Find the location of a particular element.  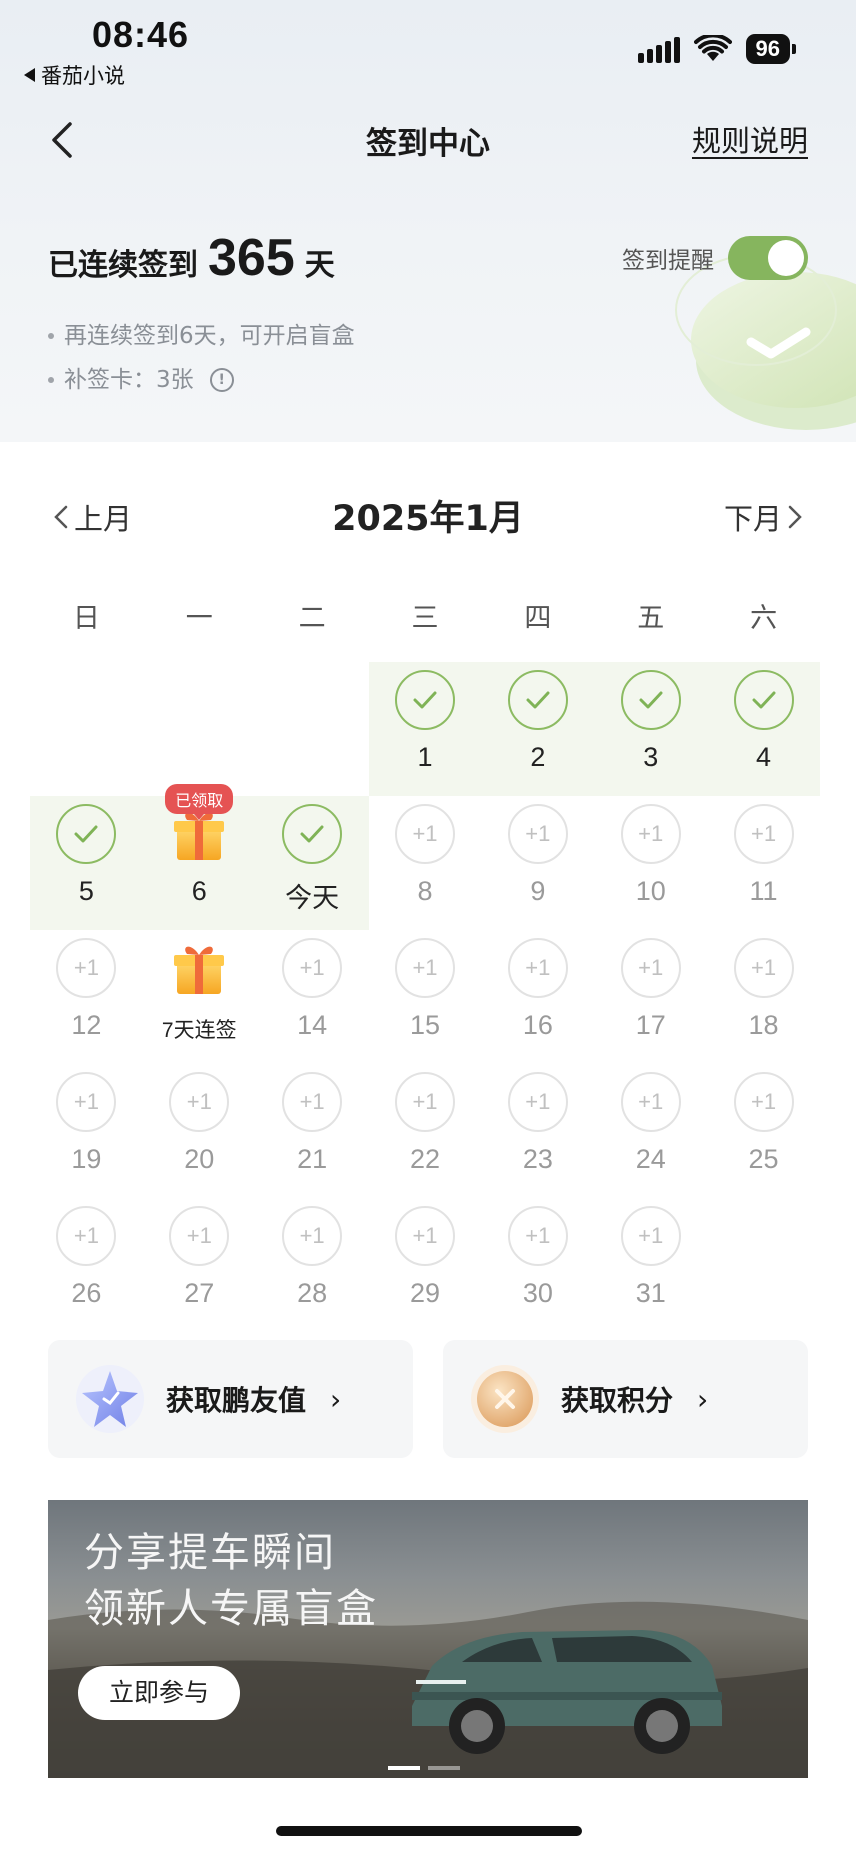

tip-makeup-card-text: 补签卡：3张 is located at coordinates (129, 380).